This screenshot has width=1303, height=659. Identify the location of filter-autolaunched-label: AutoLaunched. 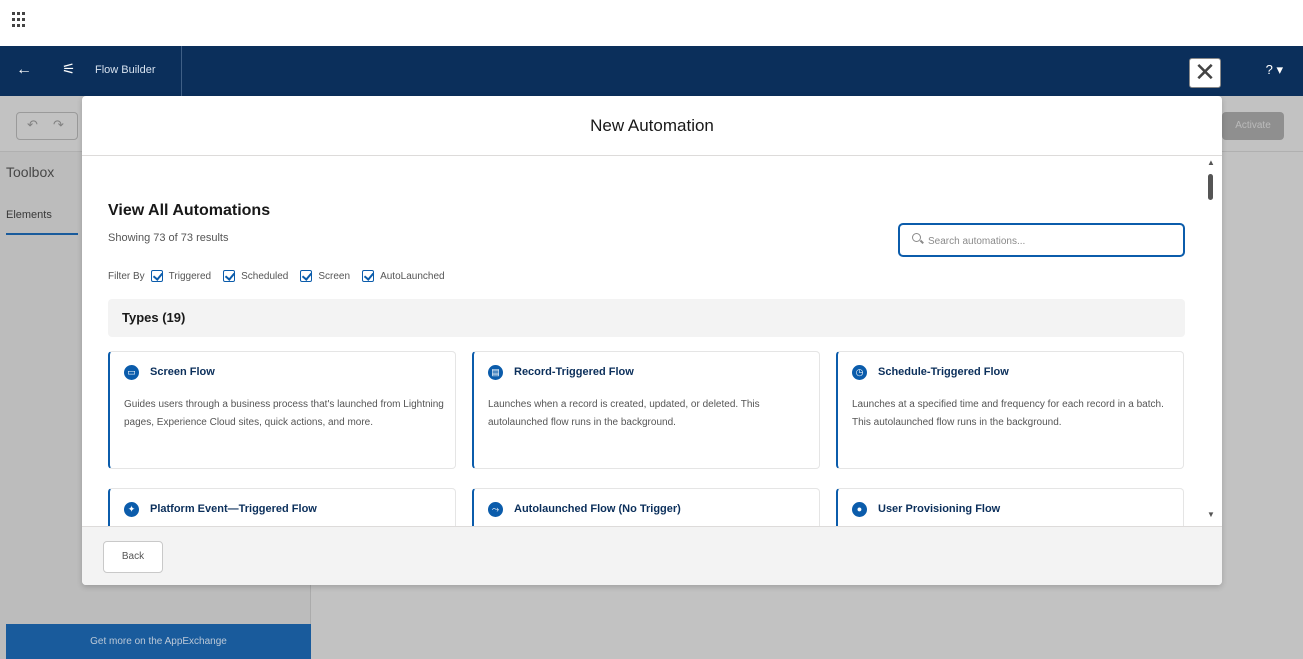
(412, 276).